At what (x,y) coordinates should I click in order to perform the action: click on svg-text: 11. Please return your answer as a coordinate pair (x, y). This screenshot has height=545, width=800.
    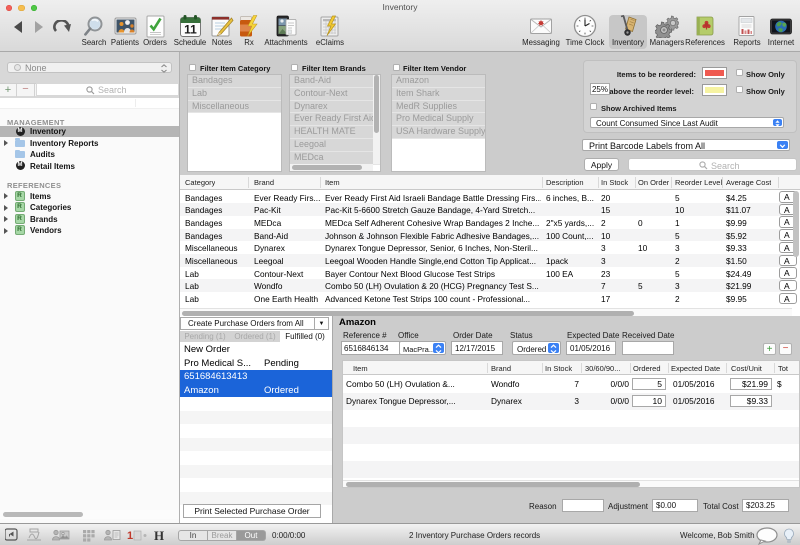
    Looking at the image, I should click on (190, 30).